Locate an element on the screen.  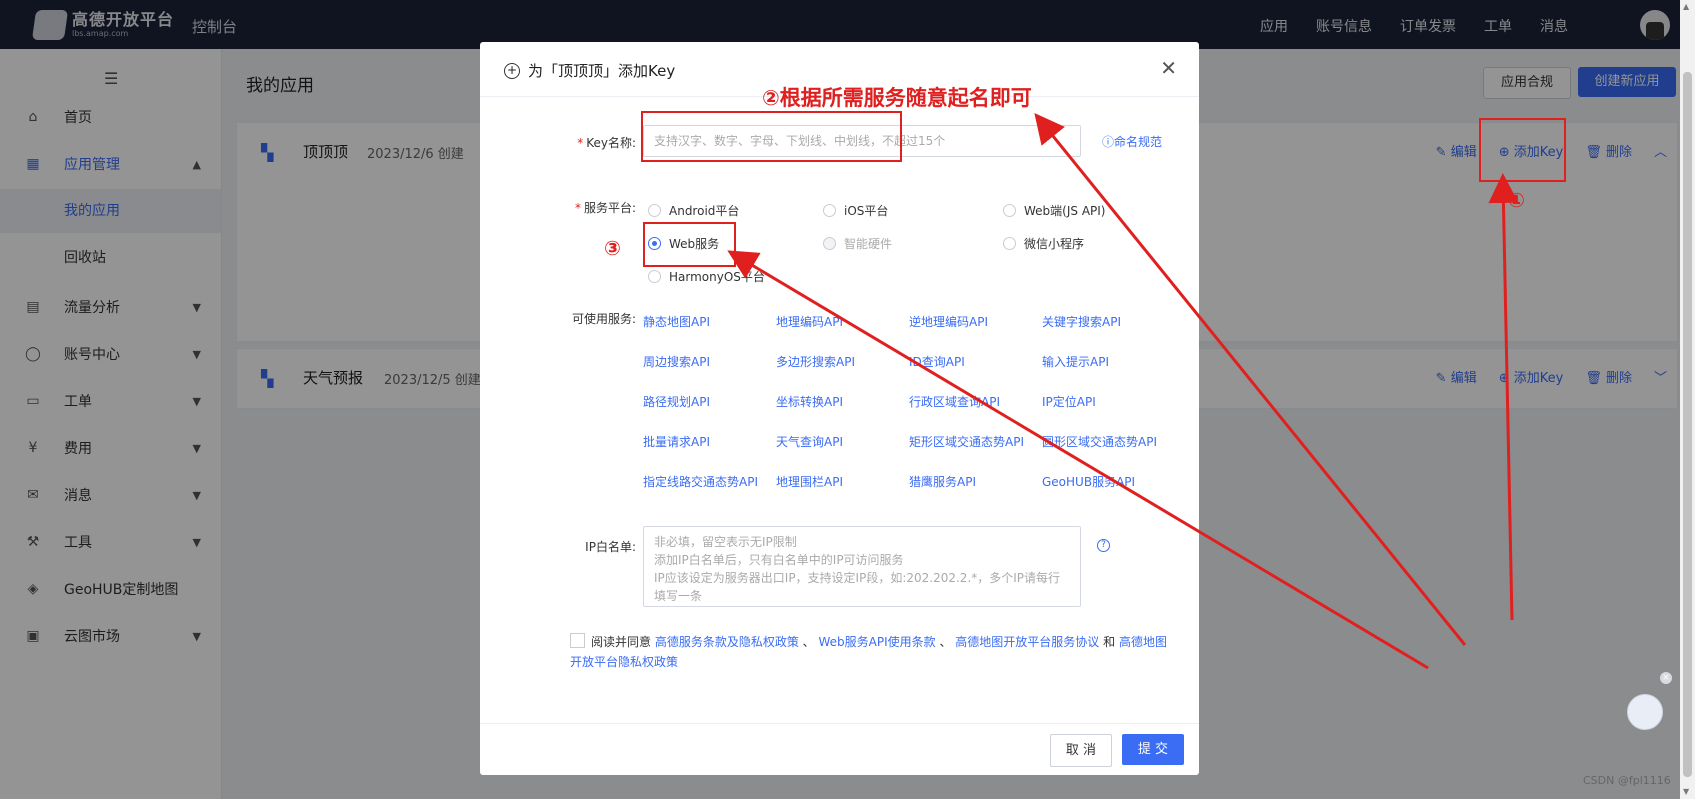
watermark: CSDN @fpl1116 is located at coordinates (1627, 780).